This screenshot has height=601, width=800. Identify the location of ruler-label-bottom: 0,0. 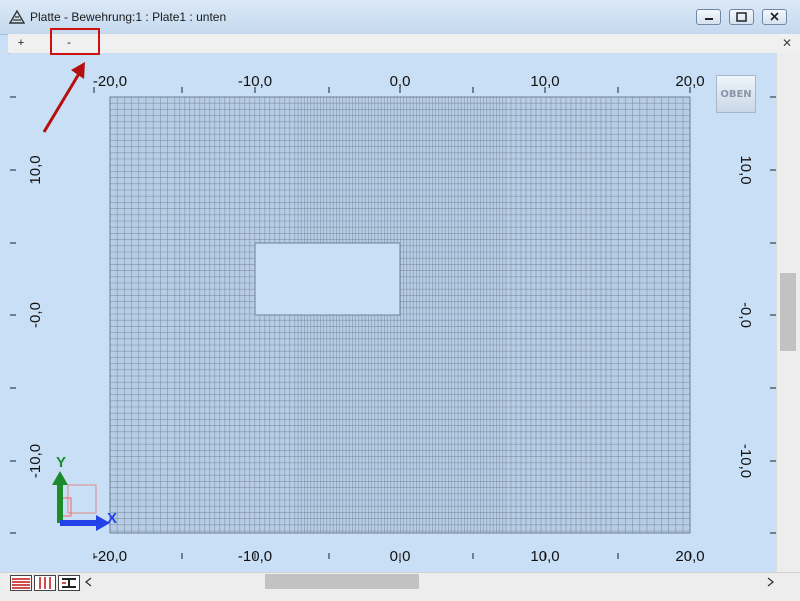
(400, 556).